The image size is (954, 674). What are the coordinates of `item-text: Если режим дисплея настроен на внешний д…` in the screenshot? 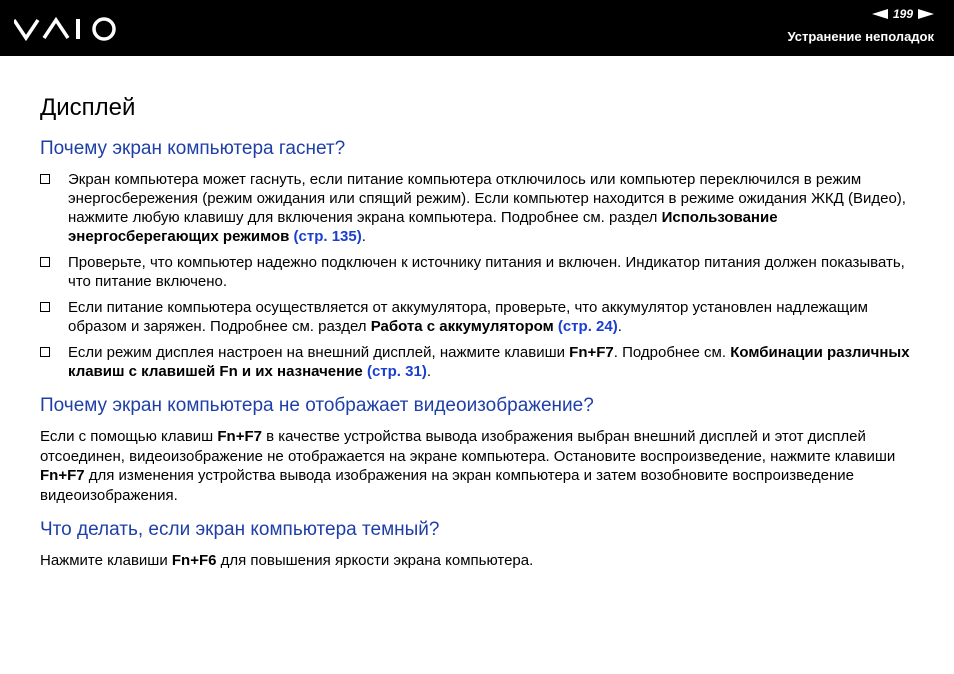 It's located at (319, 352).